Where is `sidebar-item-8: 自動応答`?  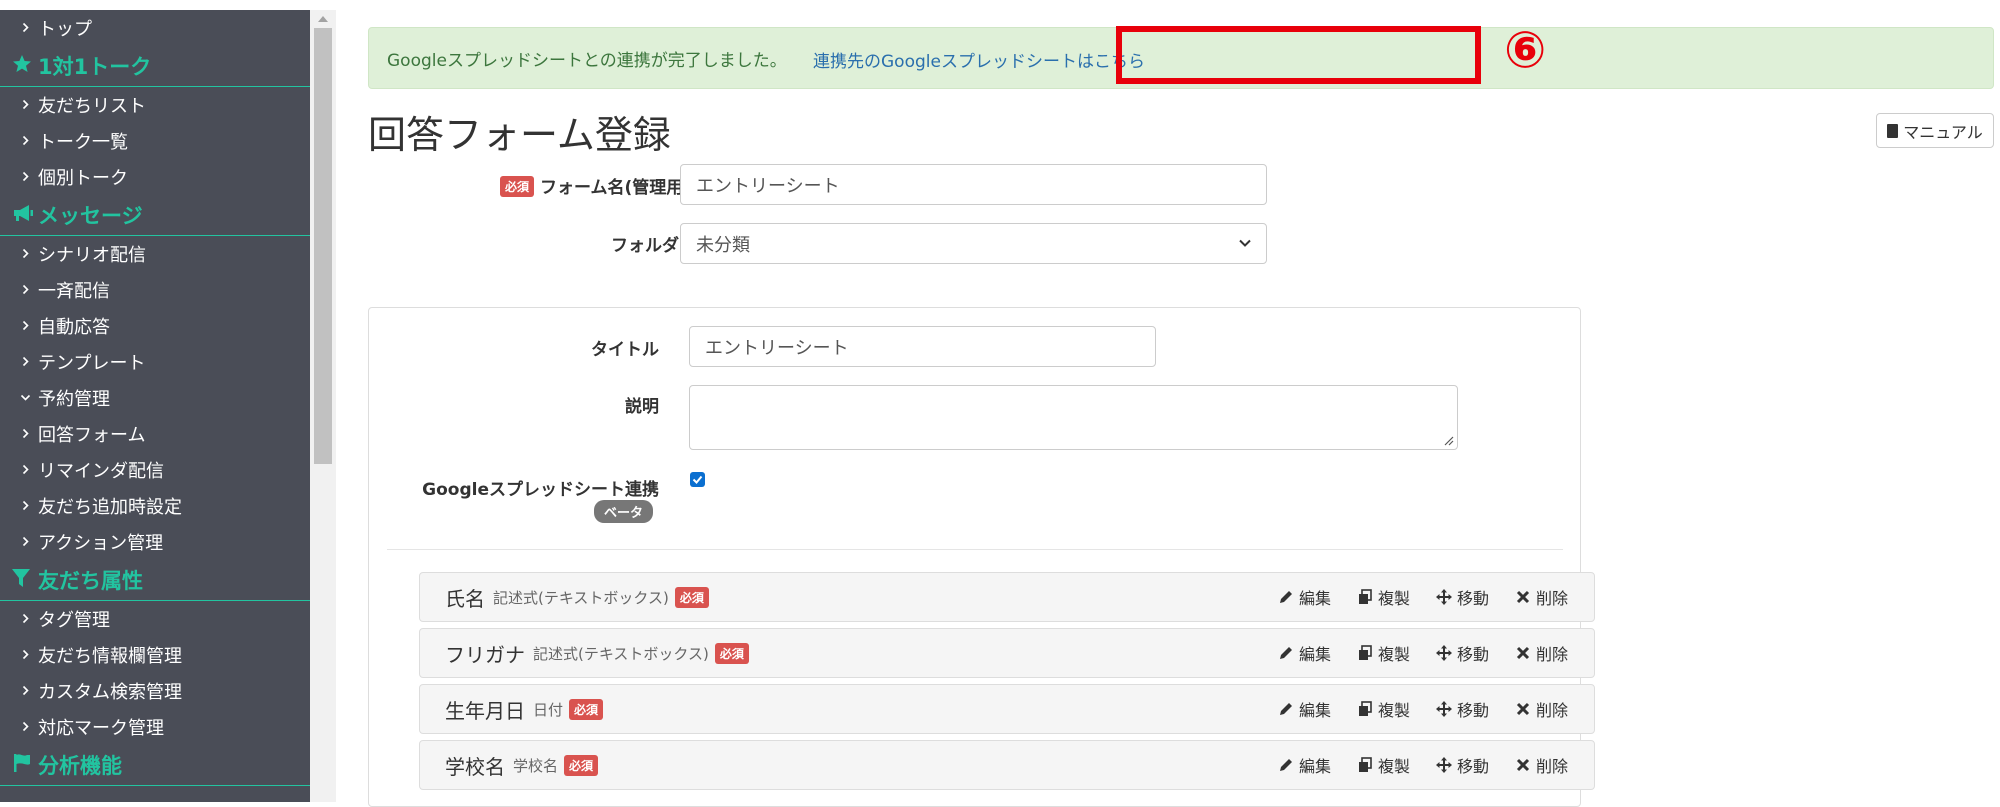
sidebar-item-8: 自動応答 is located at coordinates (155, 326).